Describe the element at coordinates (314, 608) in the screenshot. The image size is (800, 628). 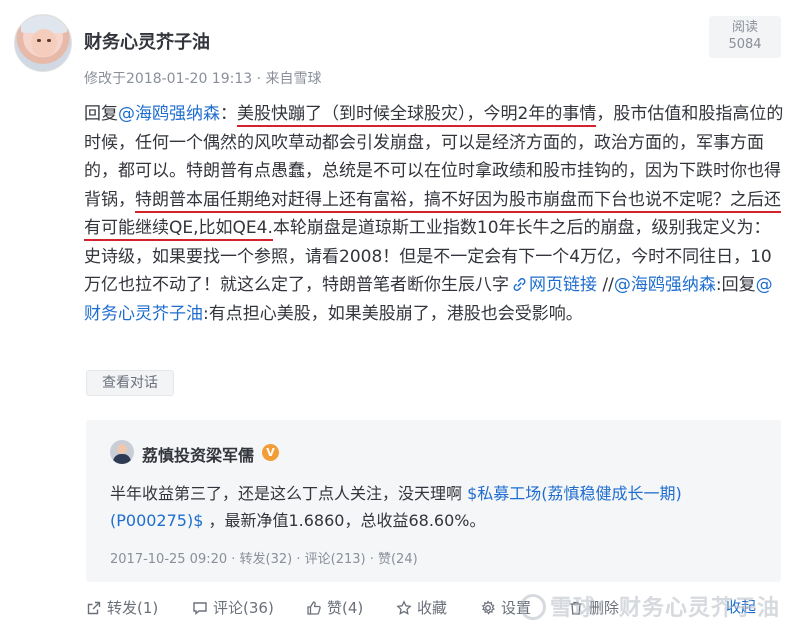
I see `thumbs-up-icon` at that location.